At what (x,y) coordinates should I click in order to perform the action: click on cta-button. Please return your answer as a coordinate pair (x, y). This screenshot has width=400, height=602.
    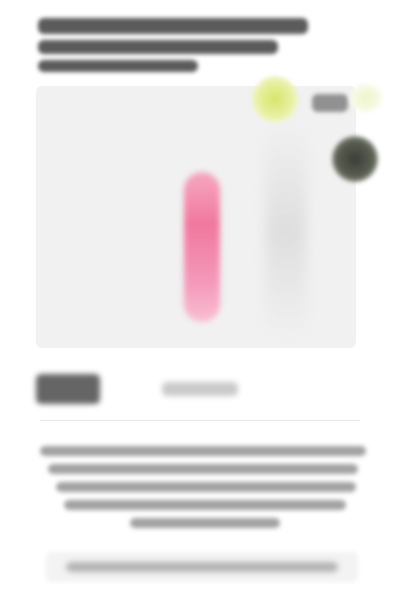
    Looking at the image, I should click on (202, 567).